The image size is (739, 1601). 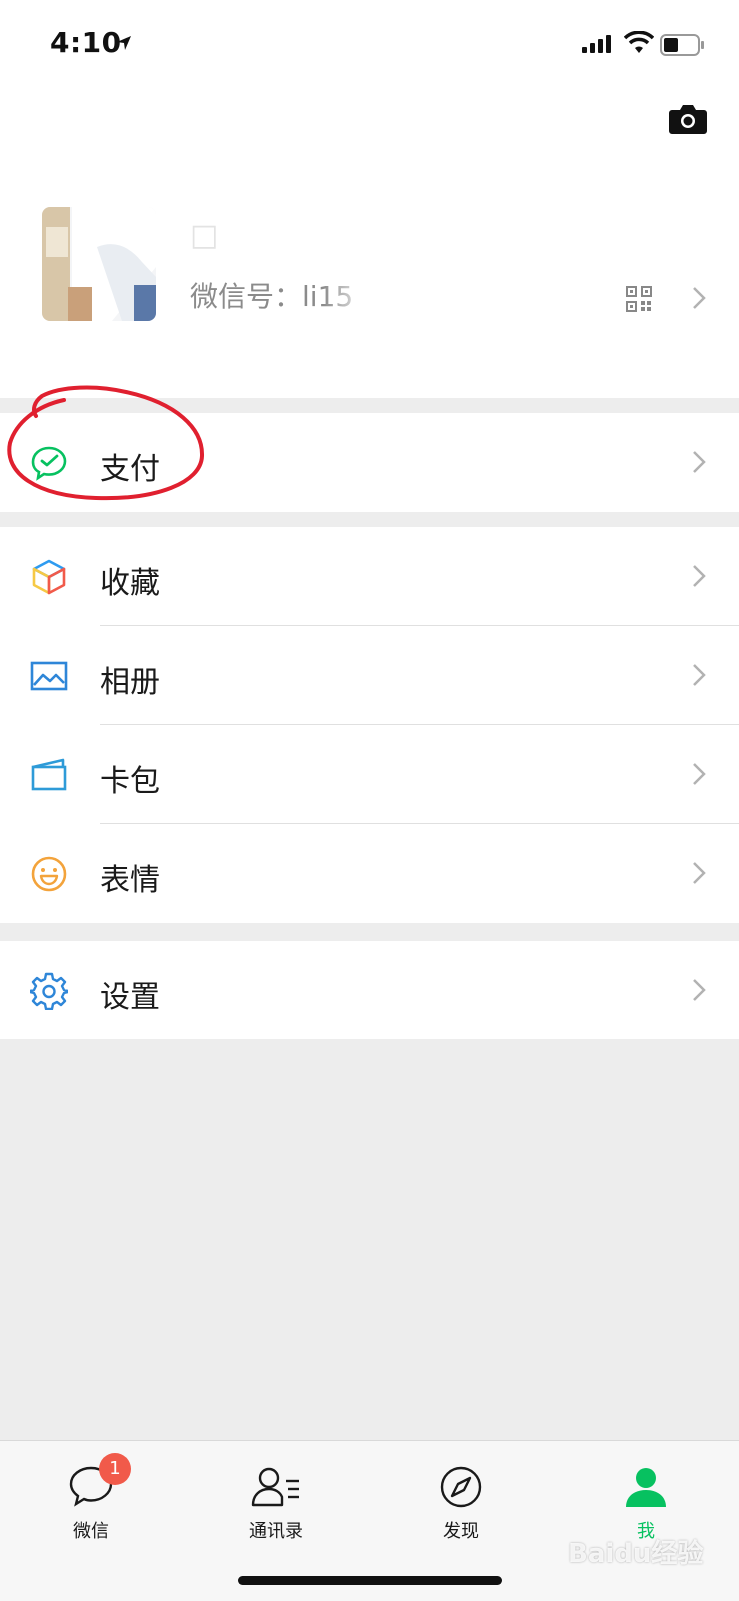 What do you see at coordinates (49, 676) in the screenshot?
I see `album-picture-icon` at bounding box center [49, 676].